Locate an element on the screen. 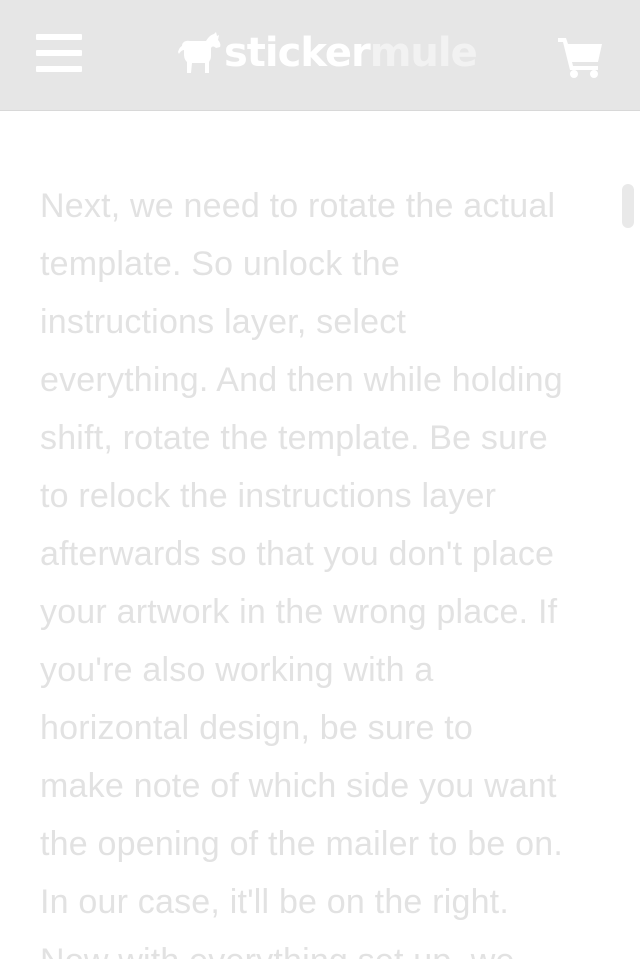  paragraph-line: template. So unlock the is located at coordinates (220, 264).